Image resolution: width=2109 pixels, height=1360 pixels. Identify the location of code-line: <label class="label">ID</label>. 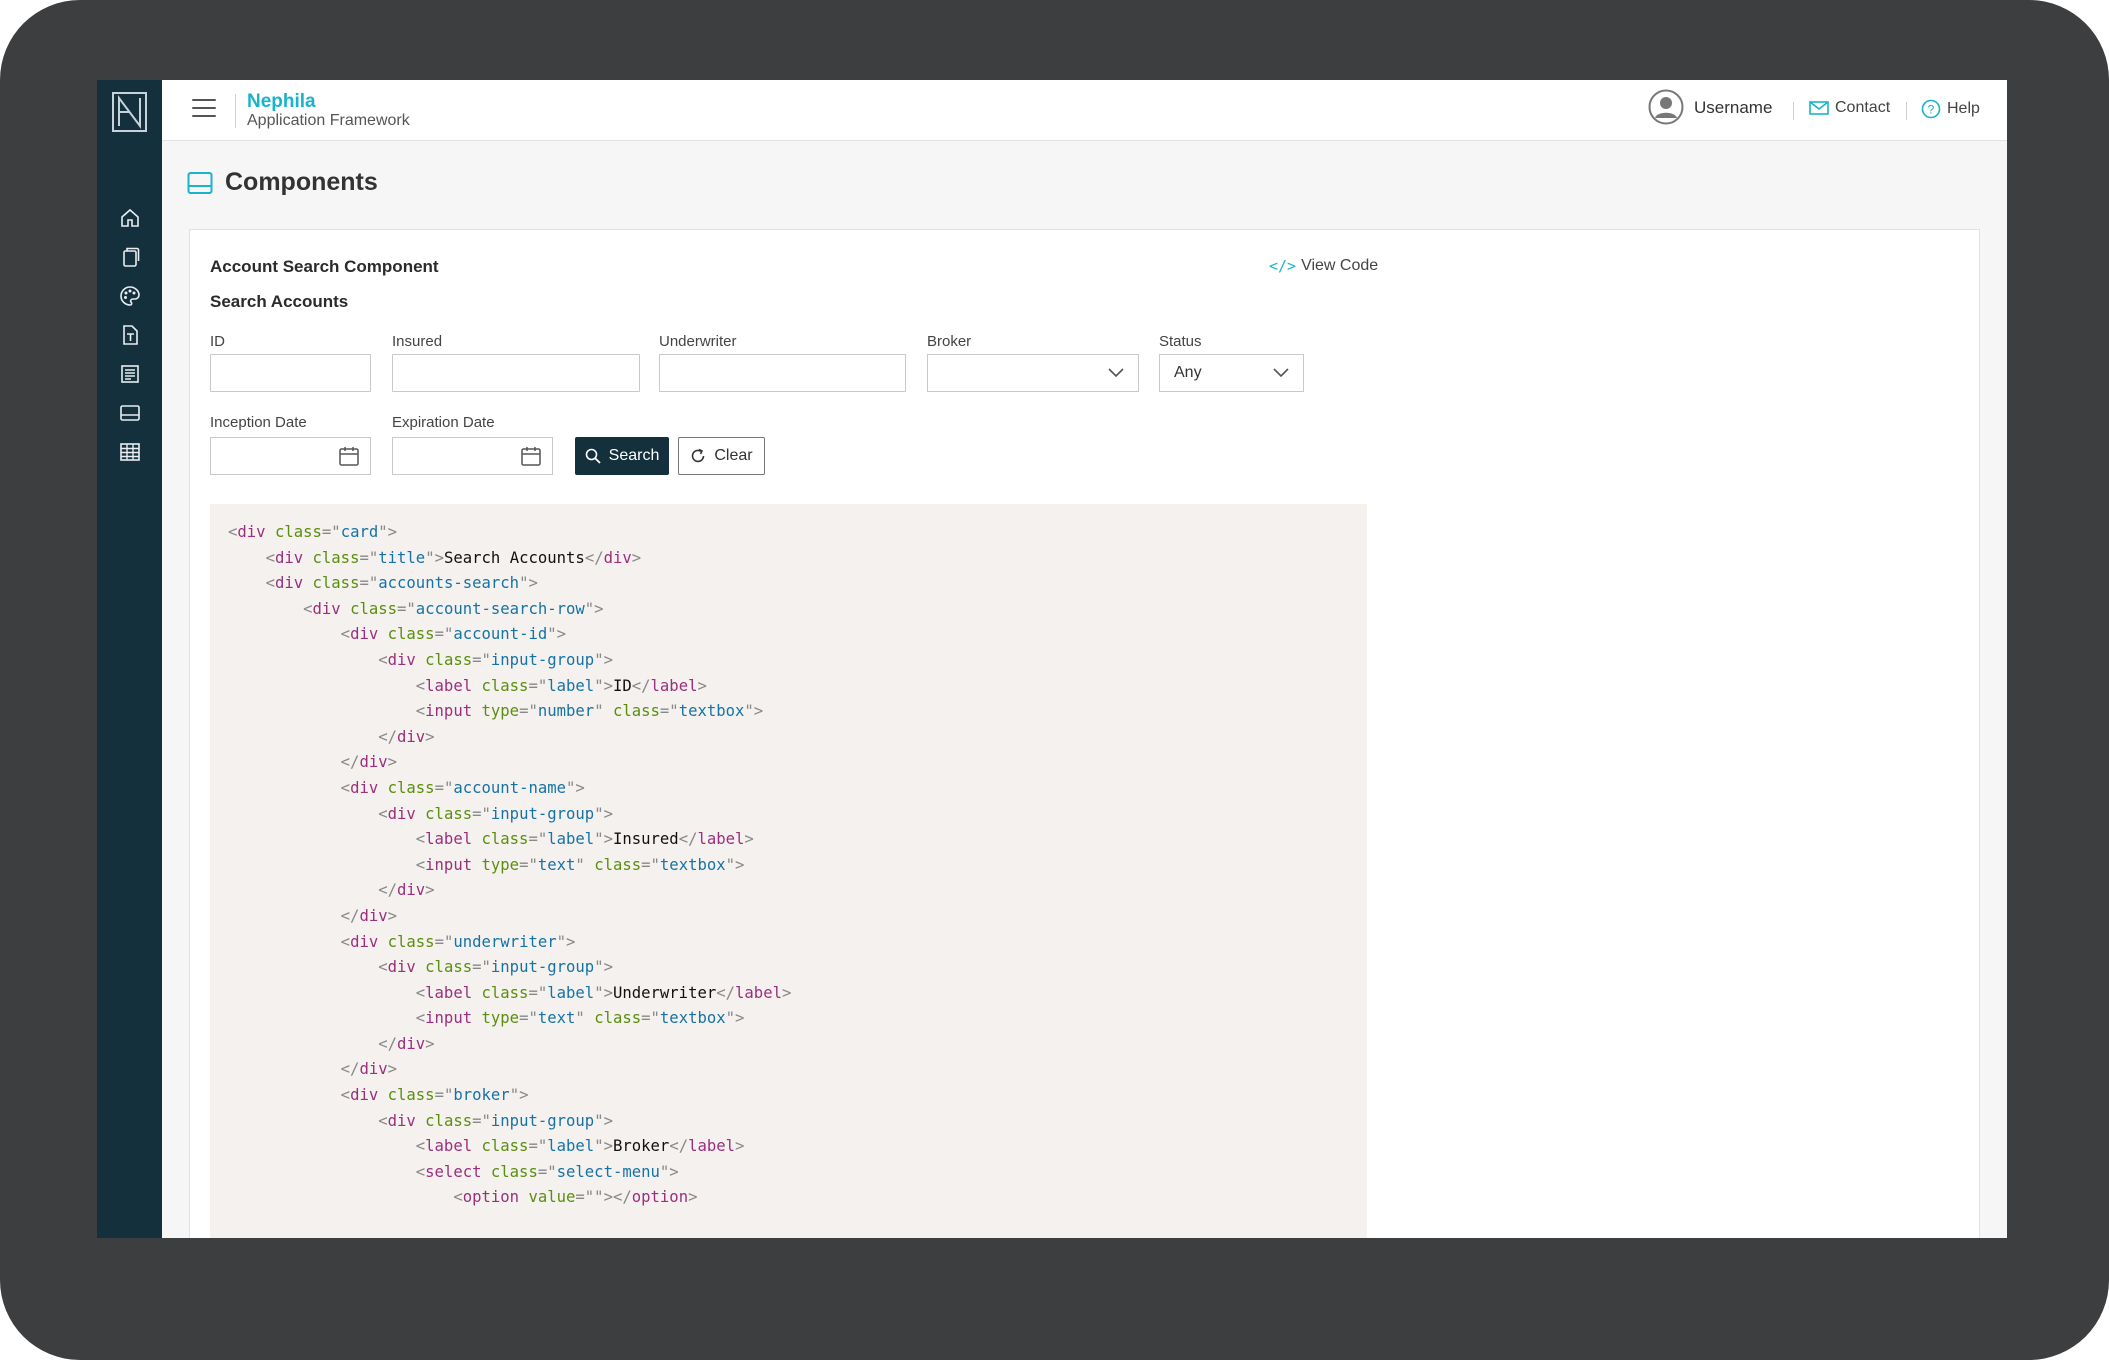
(561, 685).